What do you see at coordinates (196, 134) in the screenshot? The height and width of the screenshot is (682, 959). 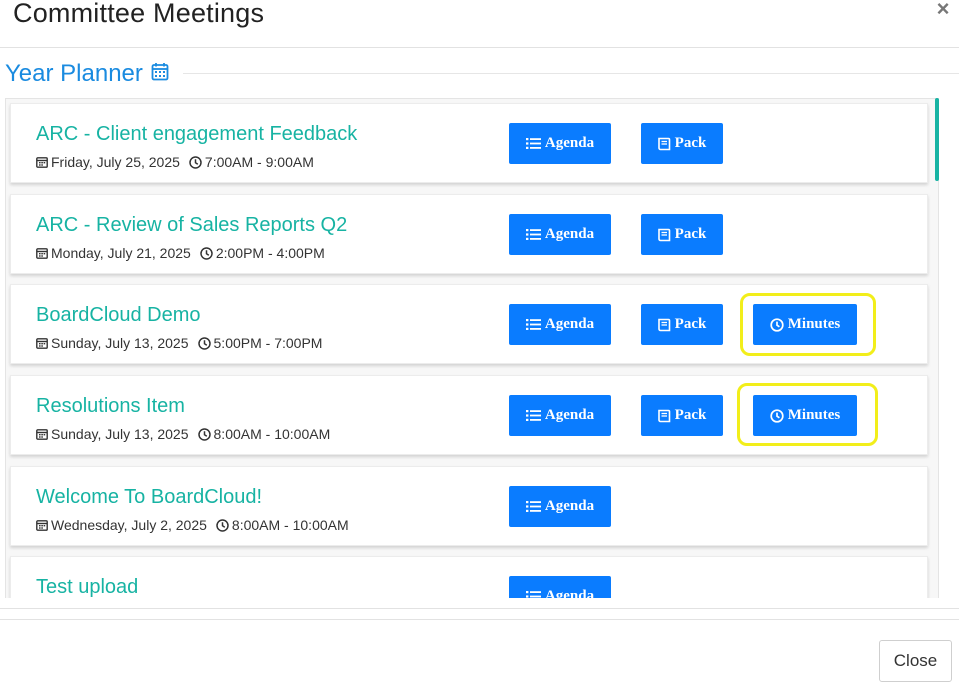 I see `meeting-title: ARC - Client engagement Feedback` at bounding box center [196, 134].